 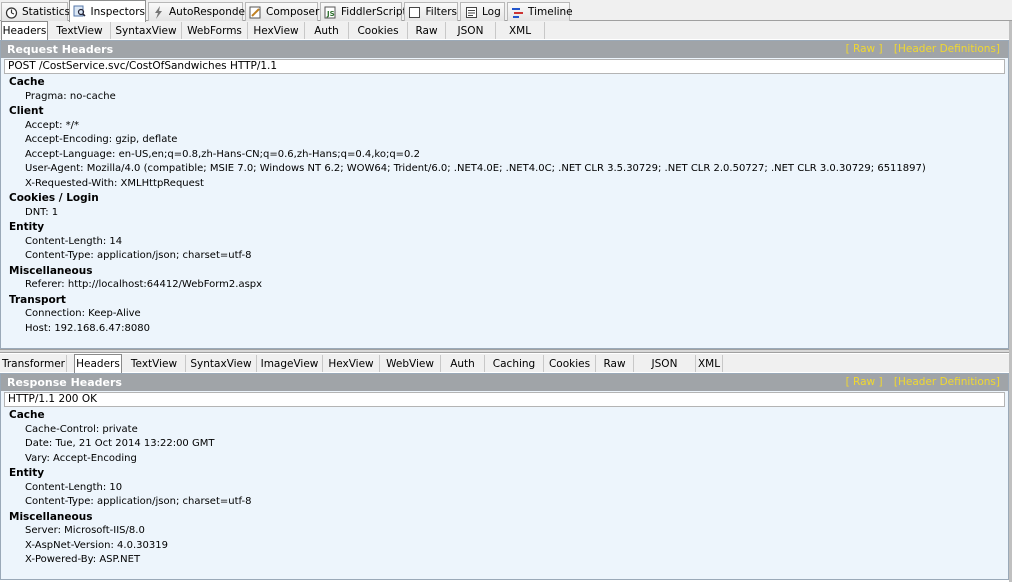 I want to click on response-header-vary: Vary: Accept-Encoding, so click(x=508, y=459).